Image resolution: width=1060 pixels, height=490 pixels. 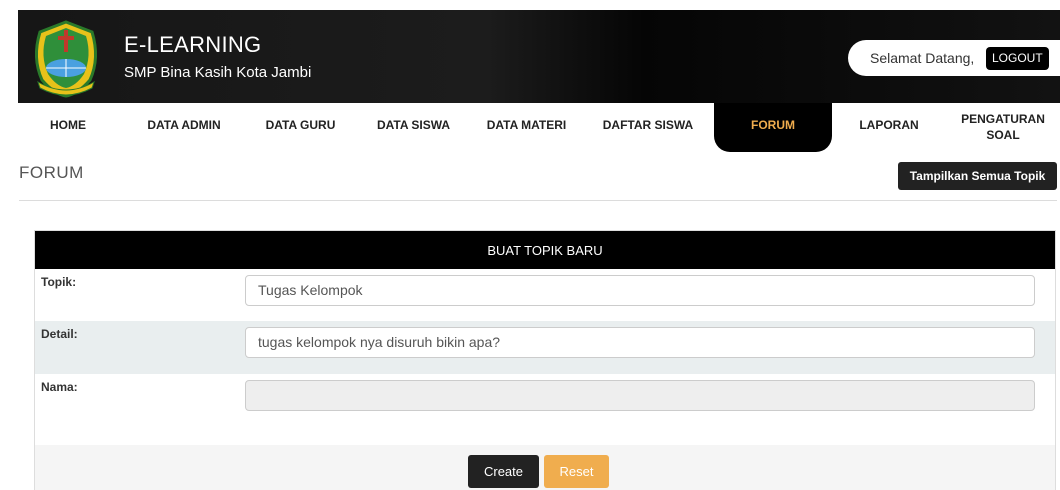 I want to click on form-actions: Create Reset, so click(x=545, y=467).